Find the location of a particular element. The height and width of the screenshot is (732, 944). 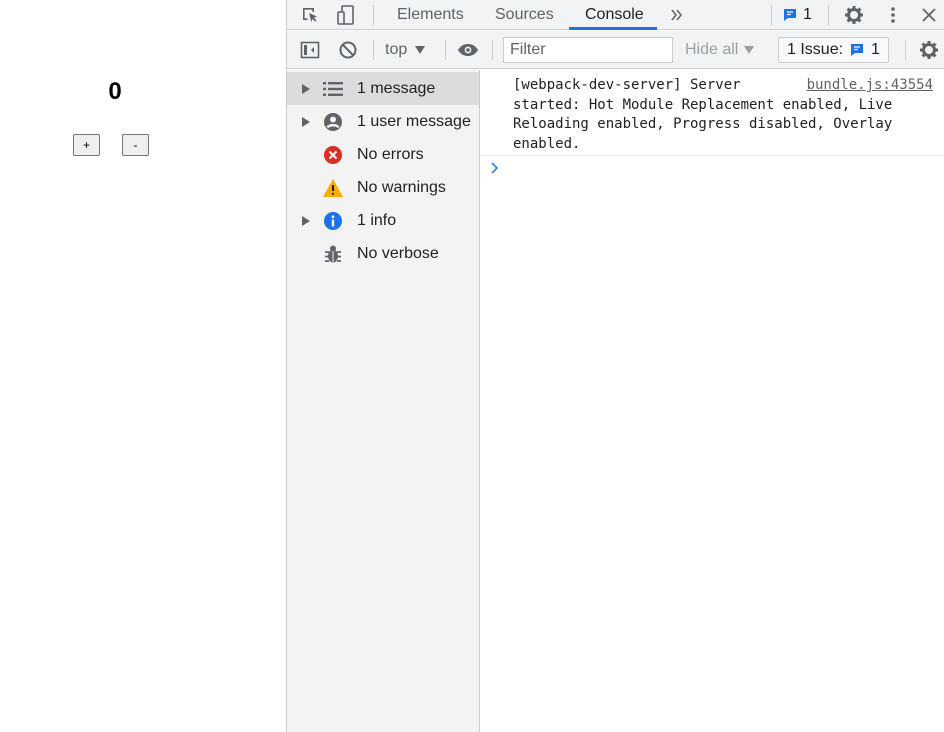

issues-button: 1 Issue: 1 is located at coordinates (833, 50).